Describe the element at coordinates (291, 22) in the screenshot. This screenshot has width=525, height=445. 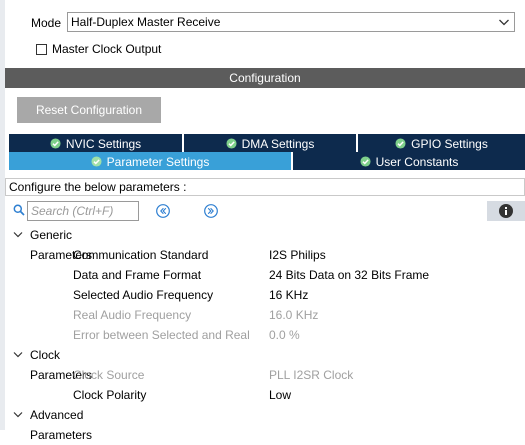
I see `mode-select: Half-Duplex Master Receive` at that location.